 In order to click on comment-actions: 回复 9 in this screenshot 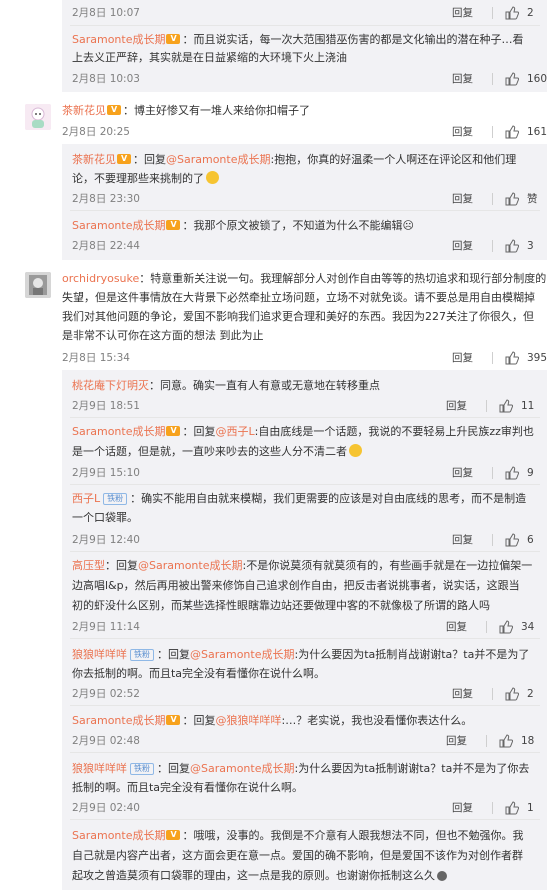, I will do `click(493, 472)`.